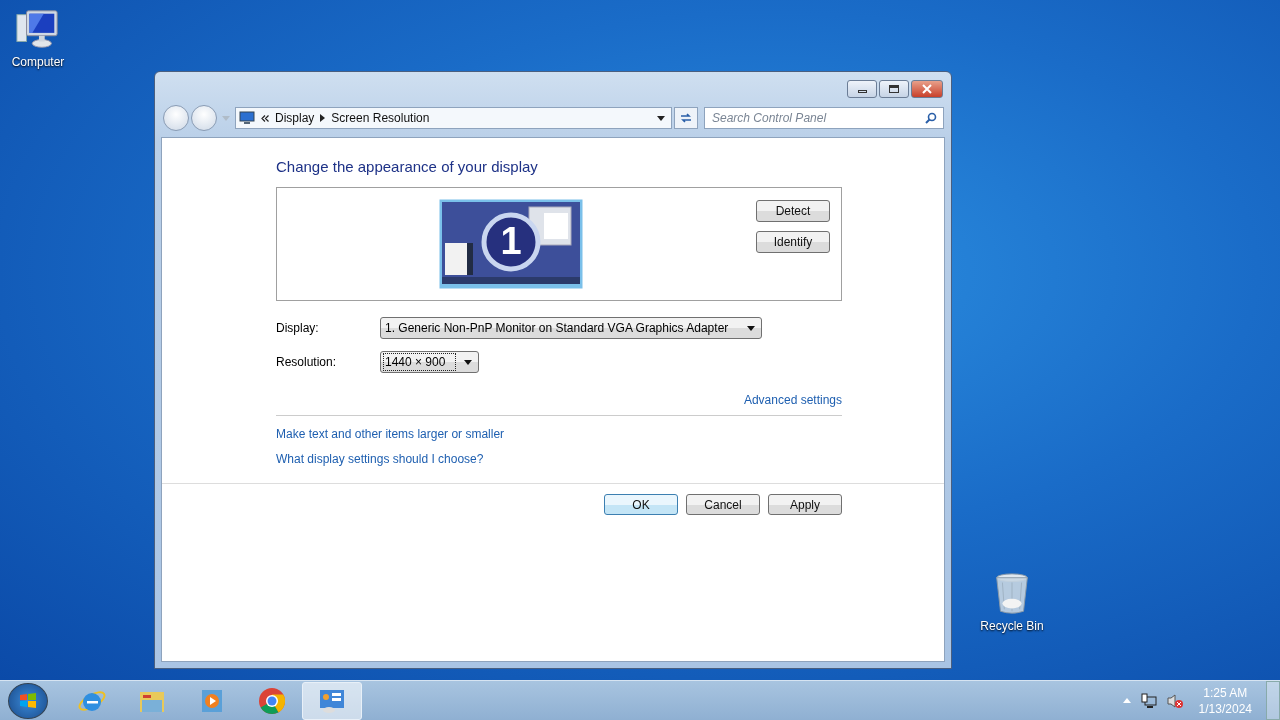 Image resolution: width=1280 pixels, height=720 pixels. I want to click on close-icon, so click(927, 89).